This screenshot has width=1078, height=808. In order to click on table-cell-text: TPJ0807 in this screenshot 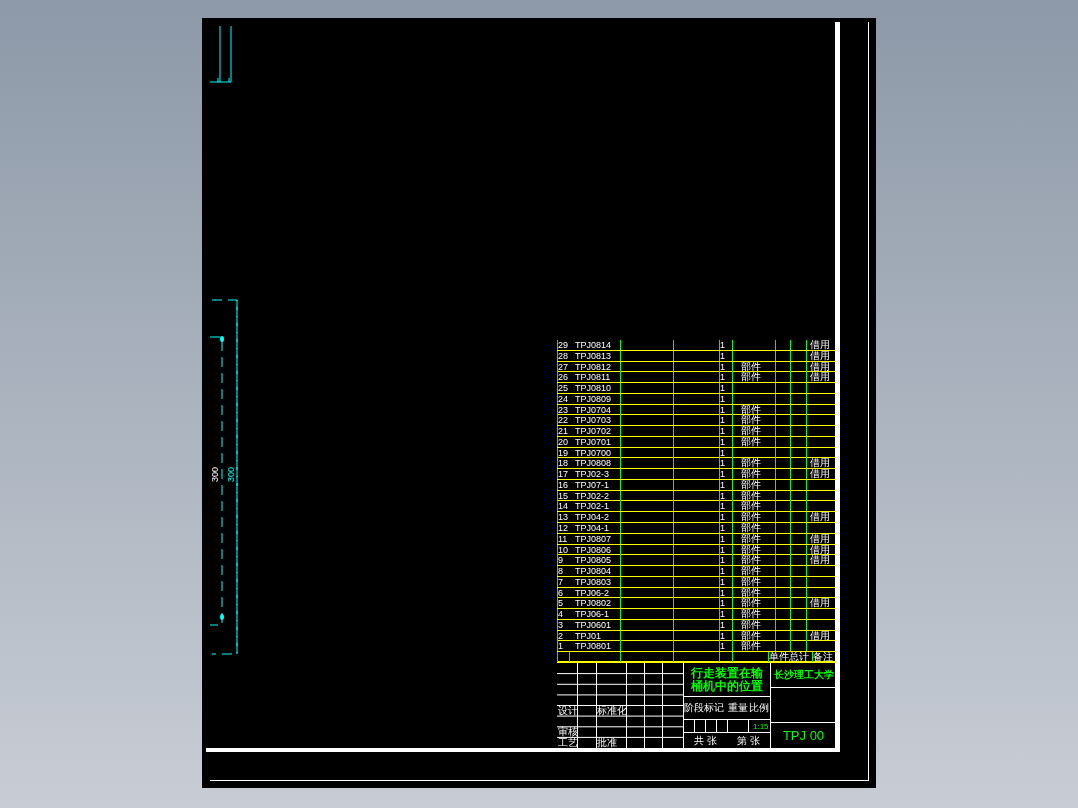, I will do `click(593, 538)`.